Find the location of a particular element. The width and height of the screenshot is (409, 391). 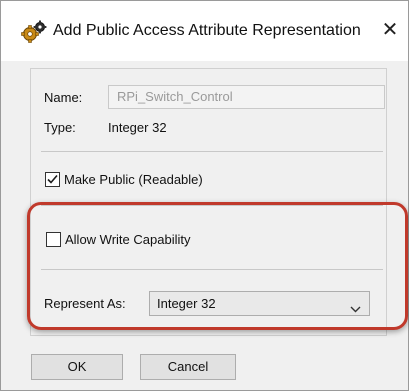

chevron-down-icon is located at coordinates (355, 309).